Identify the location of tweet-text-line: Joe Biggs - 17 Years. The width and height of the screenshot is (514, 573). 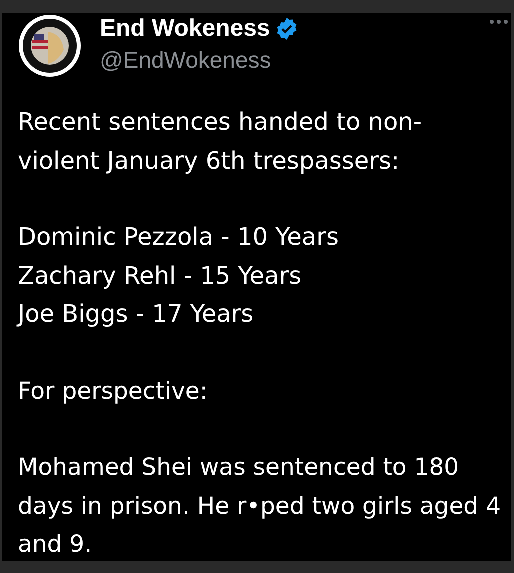
(136, 314).